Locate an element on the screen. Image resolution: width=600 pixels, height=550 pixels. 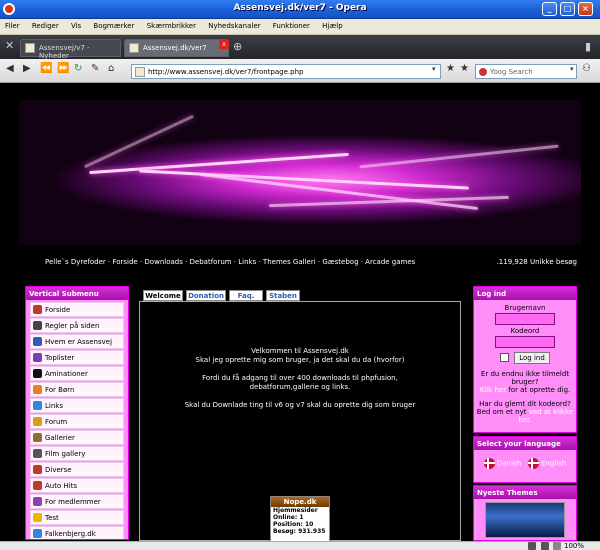
tab-news: Assensvej/v7 - Nyheder is located at coordinates (70, 49).